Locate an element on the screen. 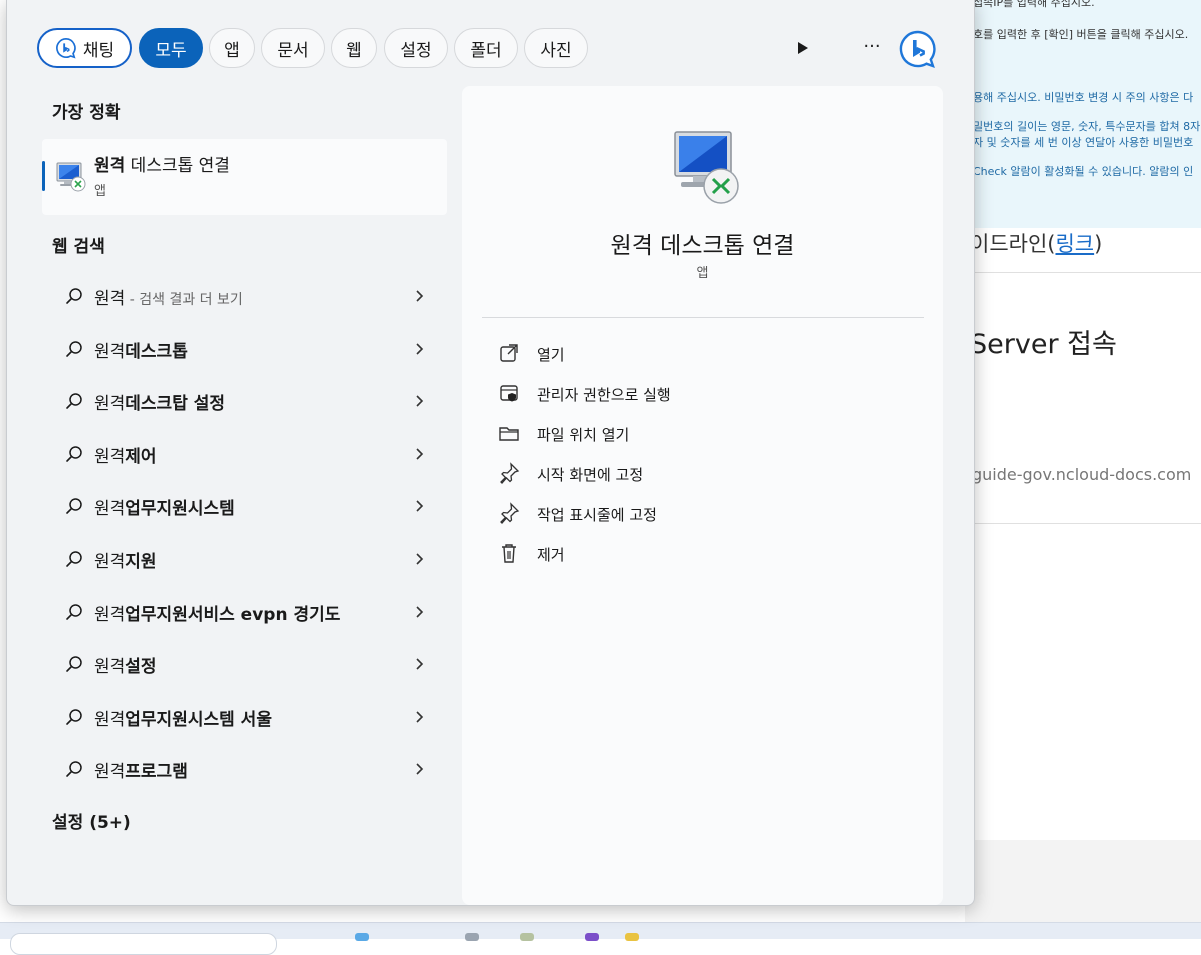  selection-indicator is located at coordinates (43, 176).